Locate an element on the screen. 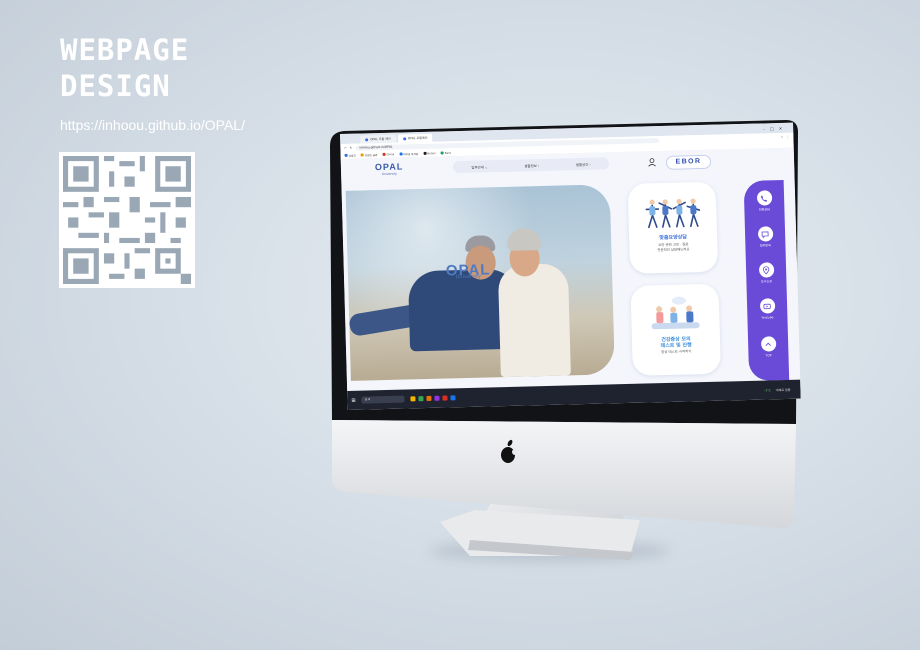  chevron-up-icon is located at coordinates (768, 344).